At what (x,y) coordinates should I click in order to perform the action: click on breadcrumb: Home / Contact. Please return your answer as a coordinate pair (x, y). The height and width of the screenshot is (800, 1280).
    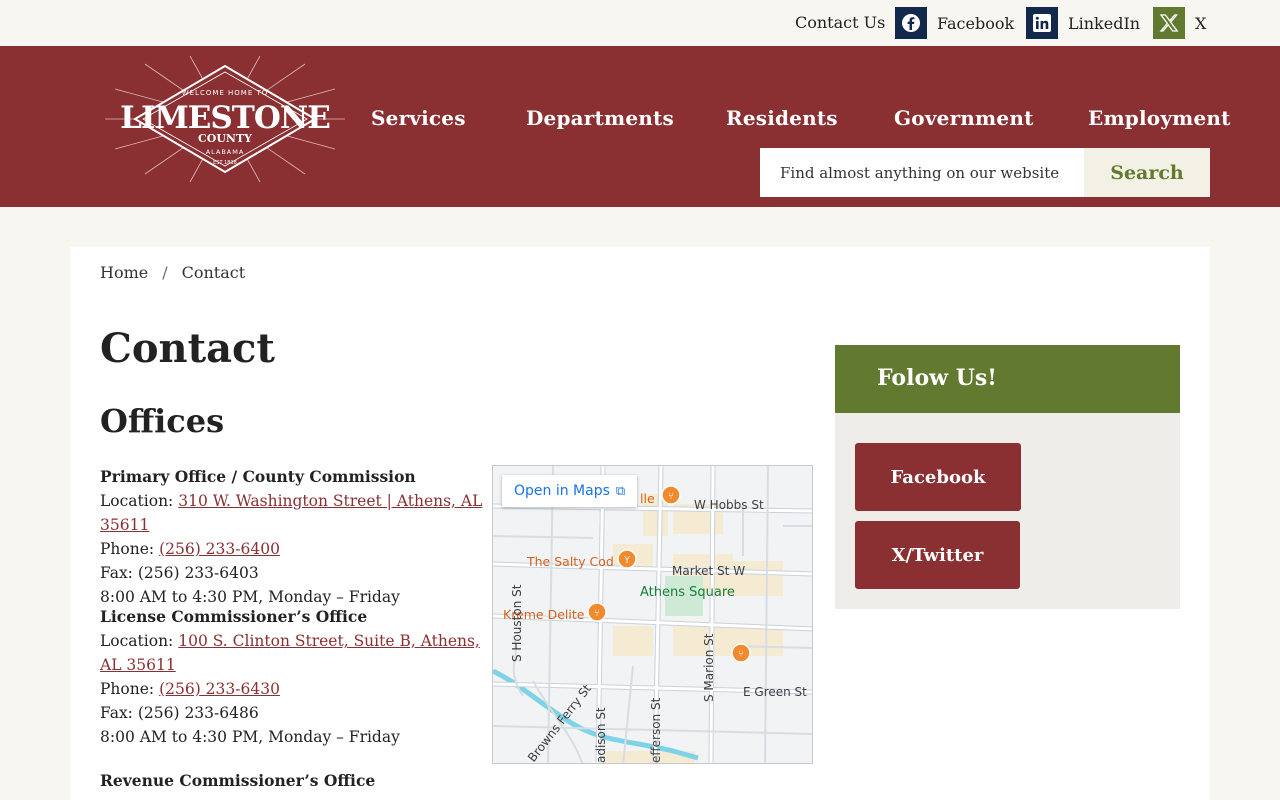
    Looking at the image, I should click on (172, 272).